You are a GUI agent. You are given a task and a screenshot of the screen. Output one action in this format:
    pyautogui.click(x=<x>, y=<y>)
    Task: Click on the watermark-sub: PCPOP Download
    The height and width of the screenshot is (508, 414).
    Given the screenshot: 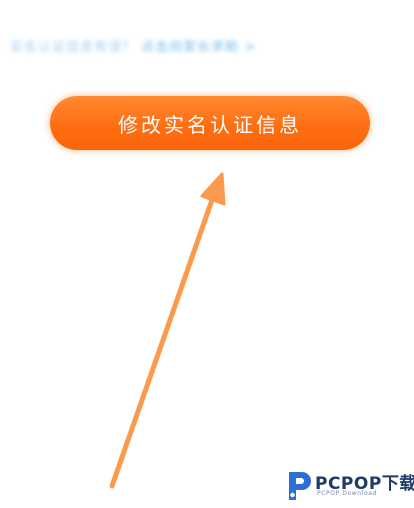 What is the action you would take?
    pyautogui.click(x=347, y=493)
    